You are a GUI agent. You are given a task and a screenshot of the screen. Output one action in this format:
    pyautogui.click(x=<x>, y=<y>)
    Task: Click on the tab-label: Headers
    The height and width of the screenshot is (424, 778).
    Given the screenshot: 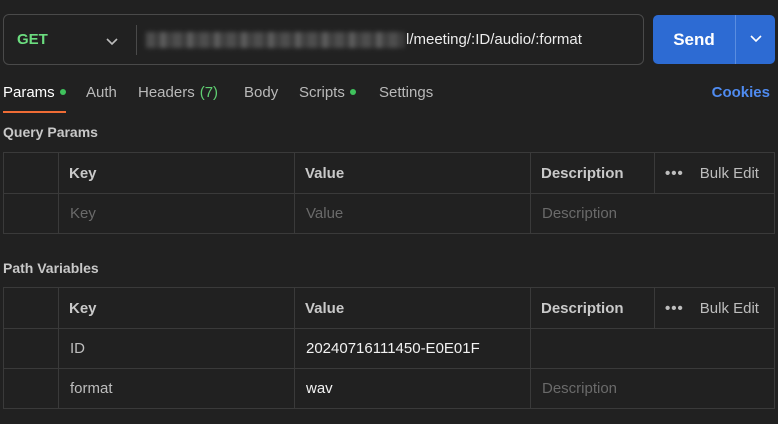 What is the action you would take?
    pyautogui.click(x=166, y=92)
    